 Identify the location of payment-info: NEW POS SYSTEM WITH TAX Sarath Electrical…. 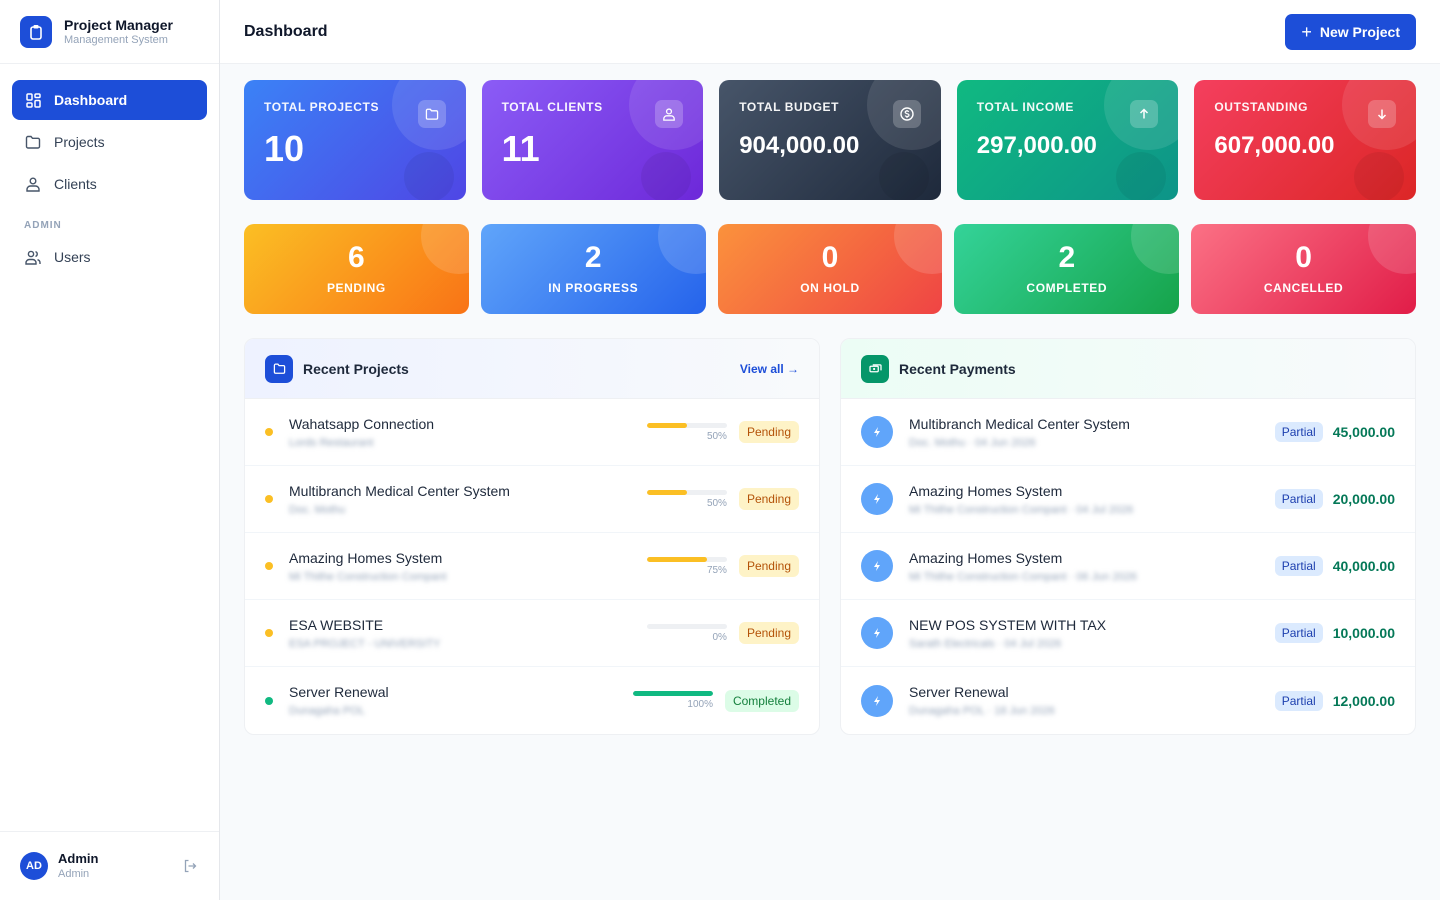
(1092, 633).